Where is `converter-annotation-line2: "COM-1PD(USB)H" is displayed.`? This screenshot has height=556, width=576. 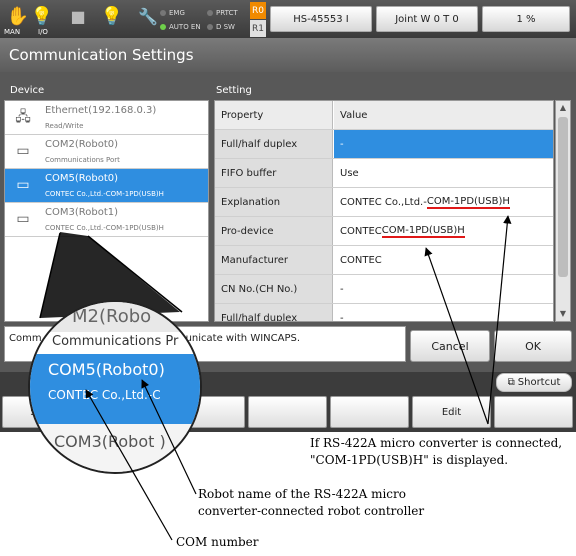 converter-annotation-line2: "COM-1PD(USB)H" is displayed. is located at coordinates (409, 460).